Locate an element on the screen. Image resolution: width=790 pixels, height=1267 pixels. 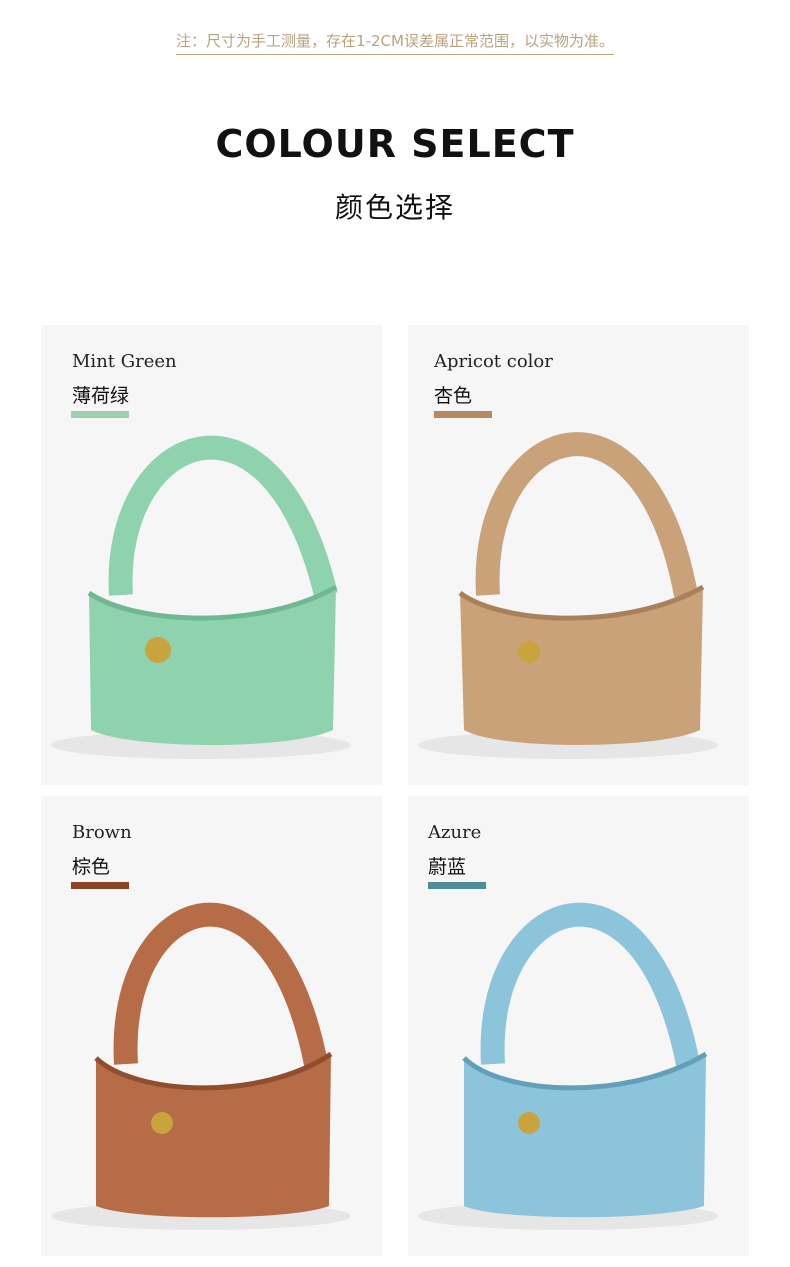
size-note: 注：尺寸为手工测量，存在1-2CM误差属正常范围，以实物为准。 is located at coordinates (395, 42).